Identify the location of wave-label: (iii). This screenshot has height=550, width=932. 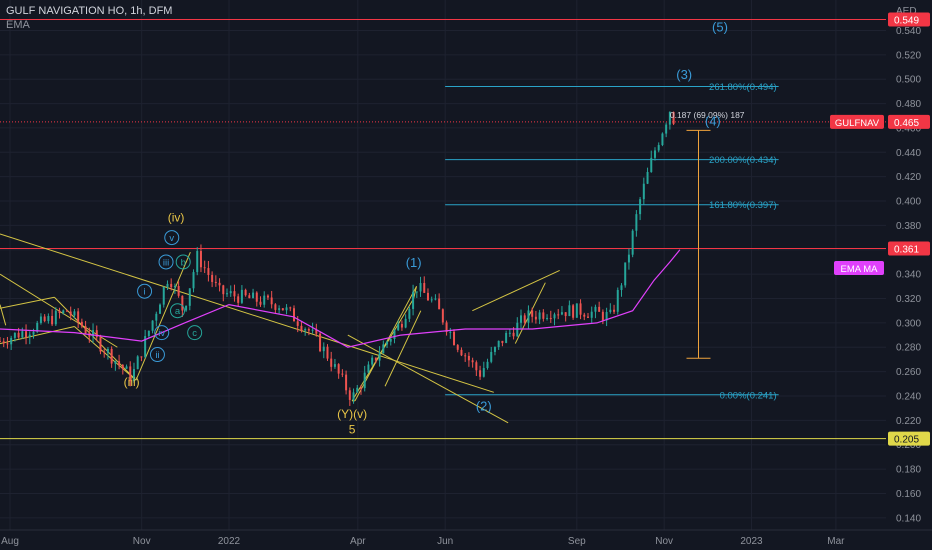
(132, 382).